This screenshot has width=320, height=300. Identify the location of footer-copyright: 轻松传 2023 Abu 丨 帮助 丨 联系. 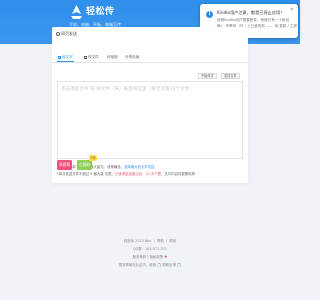
(150, 241).